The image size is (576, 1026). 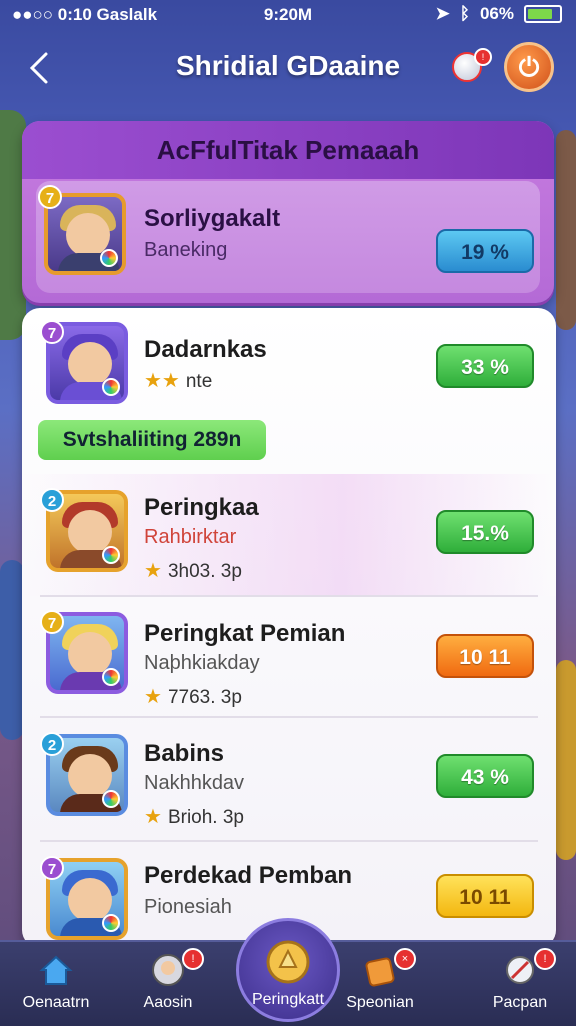 What do you see at coordinates (184, 753) in the screenshot?
I see `player-name: Babins` at bounding box center [184, 753].